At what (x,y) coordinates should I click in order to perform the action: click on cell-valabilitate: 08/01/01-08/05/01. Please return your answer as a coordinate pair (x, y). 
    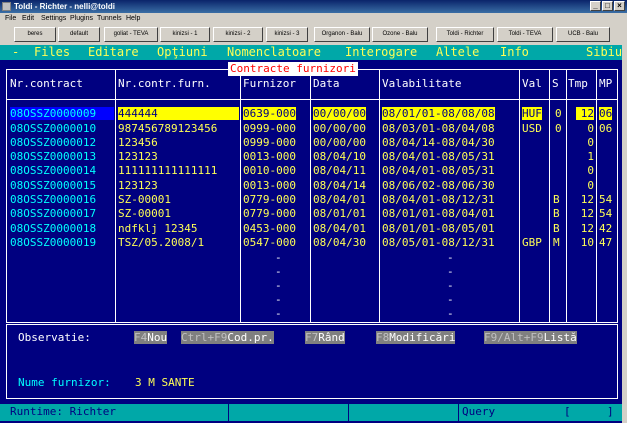
    Looking at the image, I should click on (438, 228).